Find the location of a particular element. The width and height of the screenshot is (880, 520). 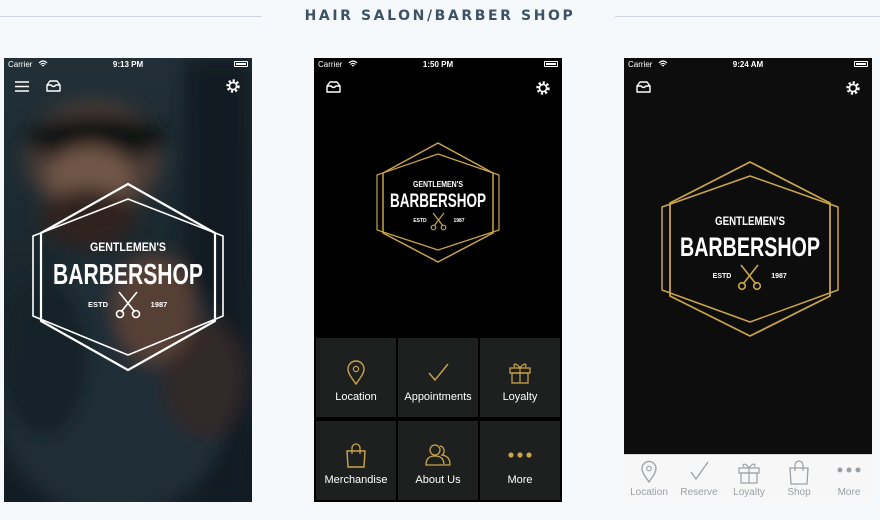

grid-item-about-us: About Us is located at coordinates (438, 460).